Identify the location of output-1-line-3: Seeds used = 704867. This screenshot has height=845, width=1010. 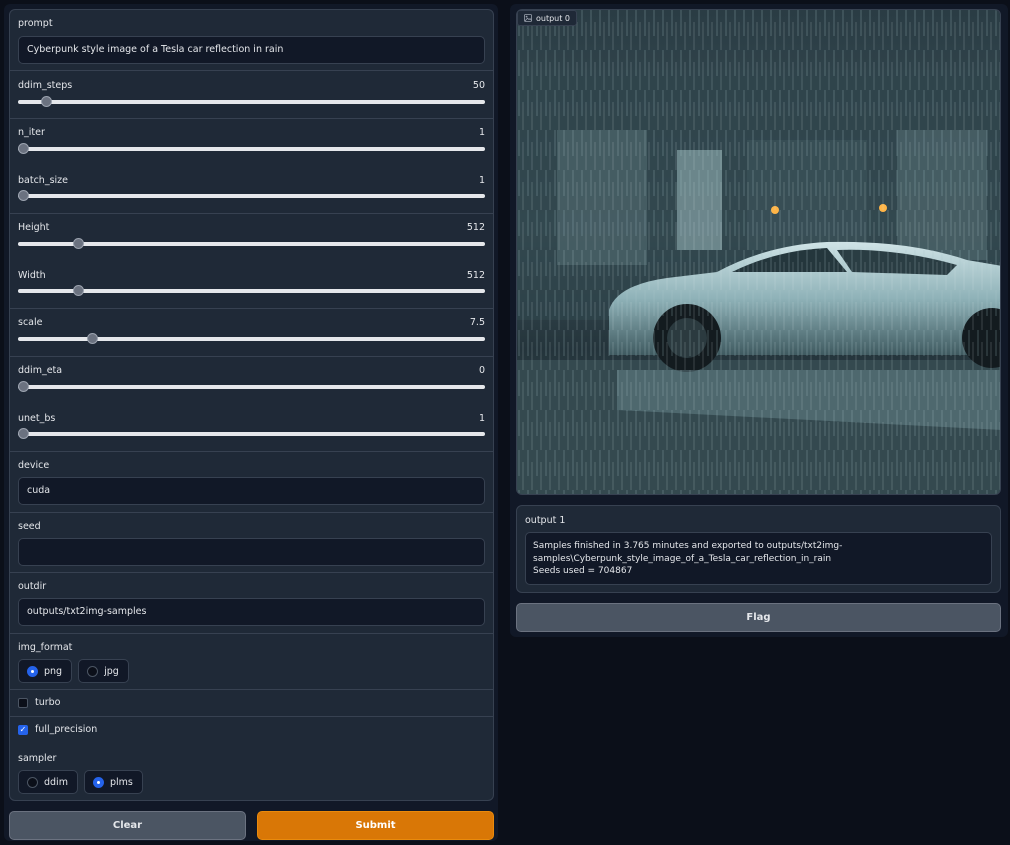
(583, 571).